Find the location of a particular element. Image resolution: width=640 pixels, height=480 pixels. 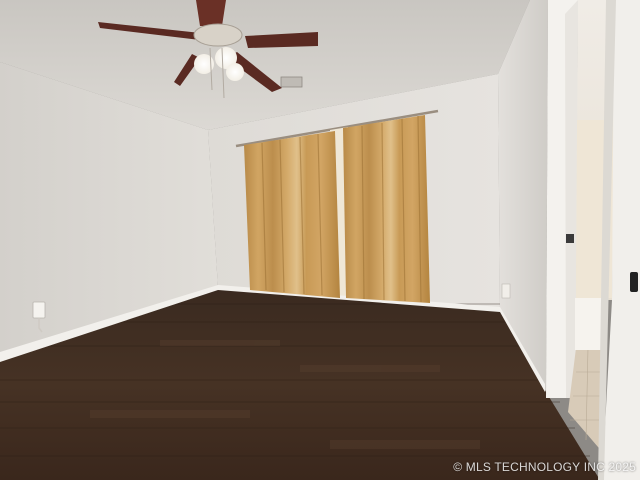

wall-outlet is located at coordinates (39, 310).